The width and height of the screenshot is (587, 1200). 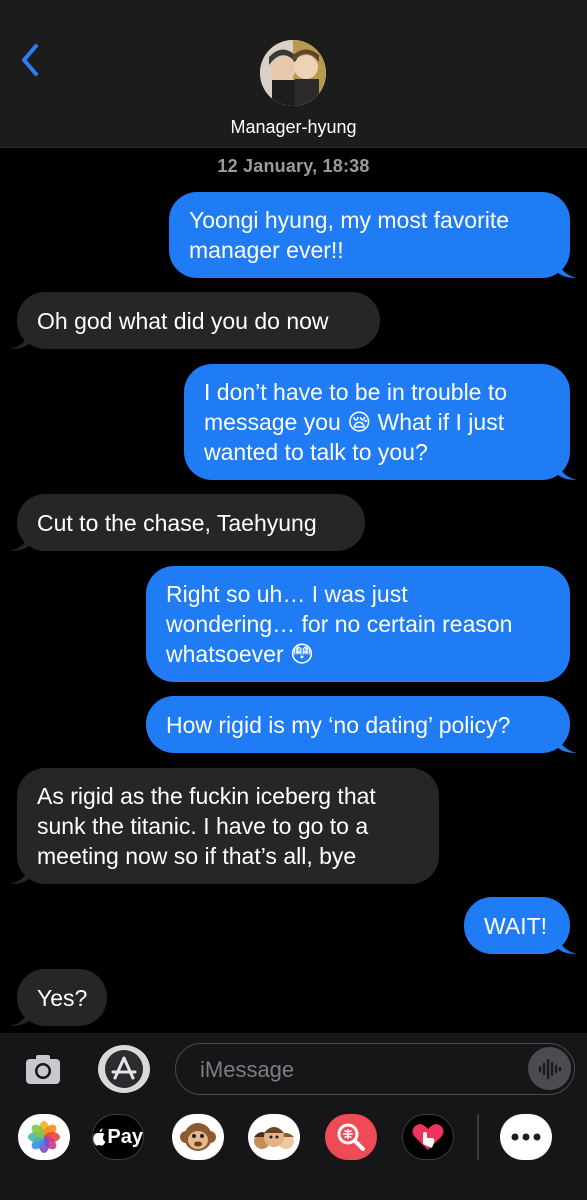 What do you see at coordinates (62, 997) in the screenshot?
I see `message-text-line: Yes?` at bounding box center [62, 997].